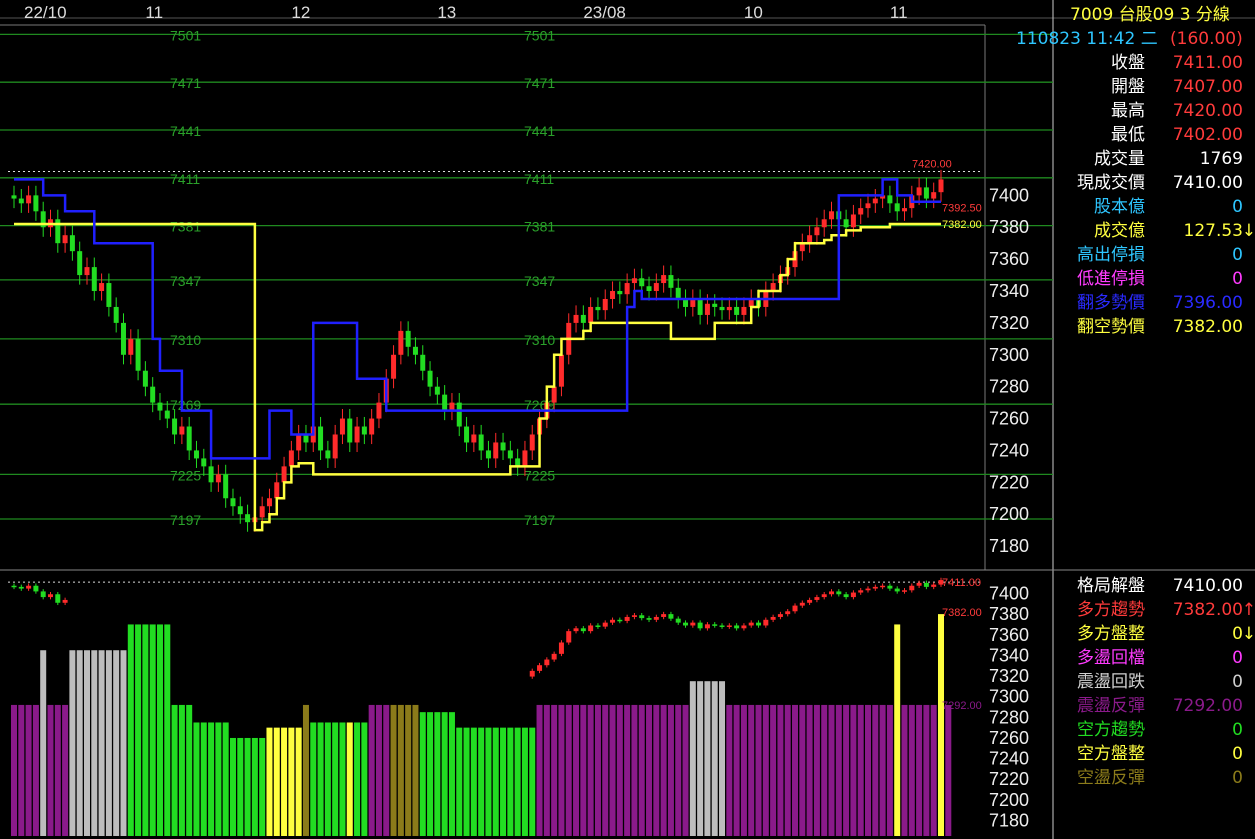 The height and width of the screenshot is (839, 1255). Describe the element at coordinates (185, 35) in the screenshot. I see `level-label: 7501` at that location.